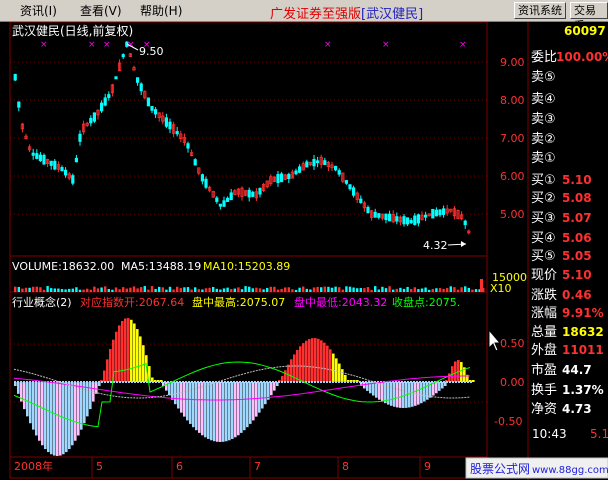  I want to click on high-label: 9.50, so click(151, 51).